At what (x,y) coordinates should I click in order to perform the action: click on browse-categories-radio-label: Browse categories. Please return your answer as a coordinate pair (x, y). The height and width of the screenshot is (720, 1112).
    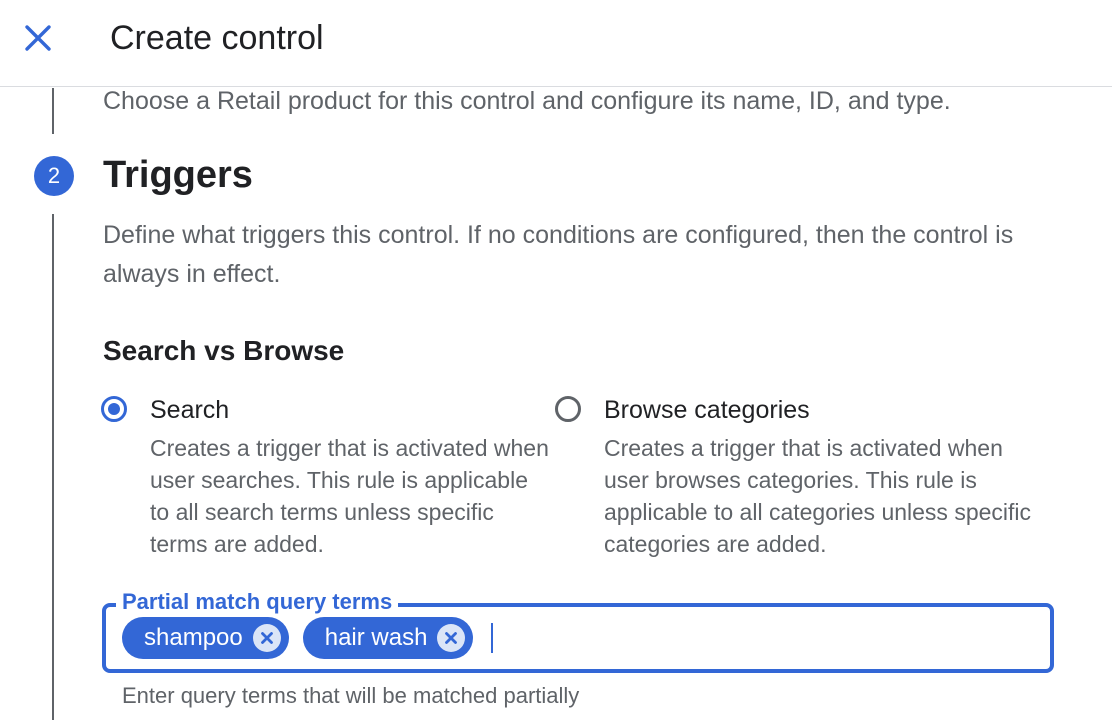
    Looking at the image, I should click on (707, 410).